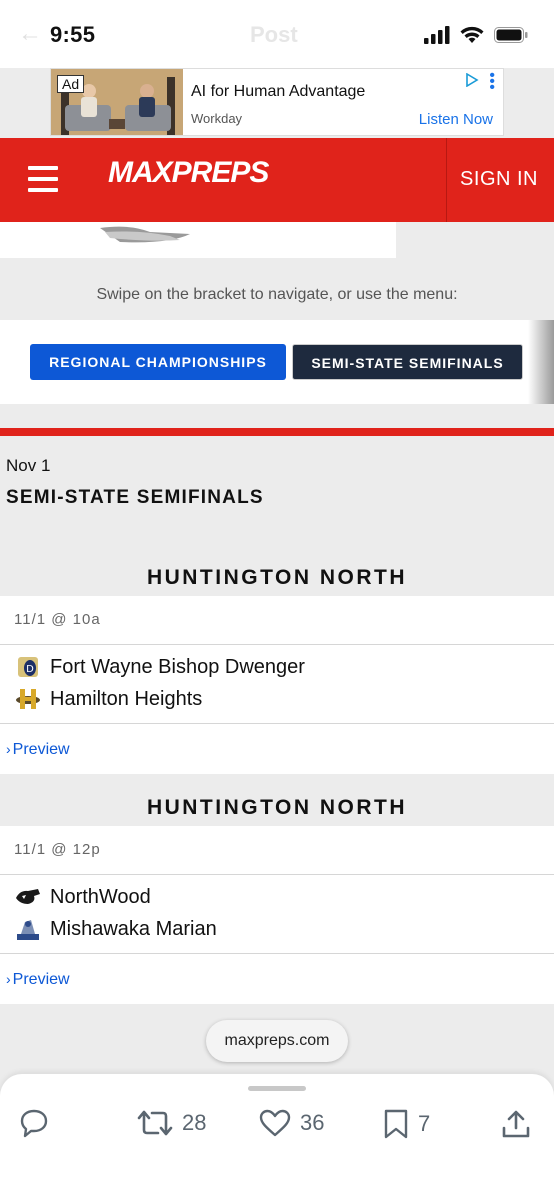 Image resolution: width=554 pixels, height=1200 pixels. I want to click on mishawaka-marian-logo-icon, so click(28, 929).